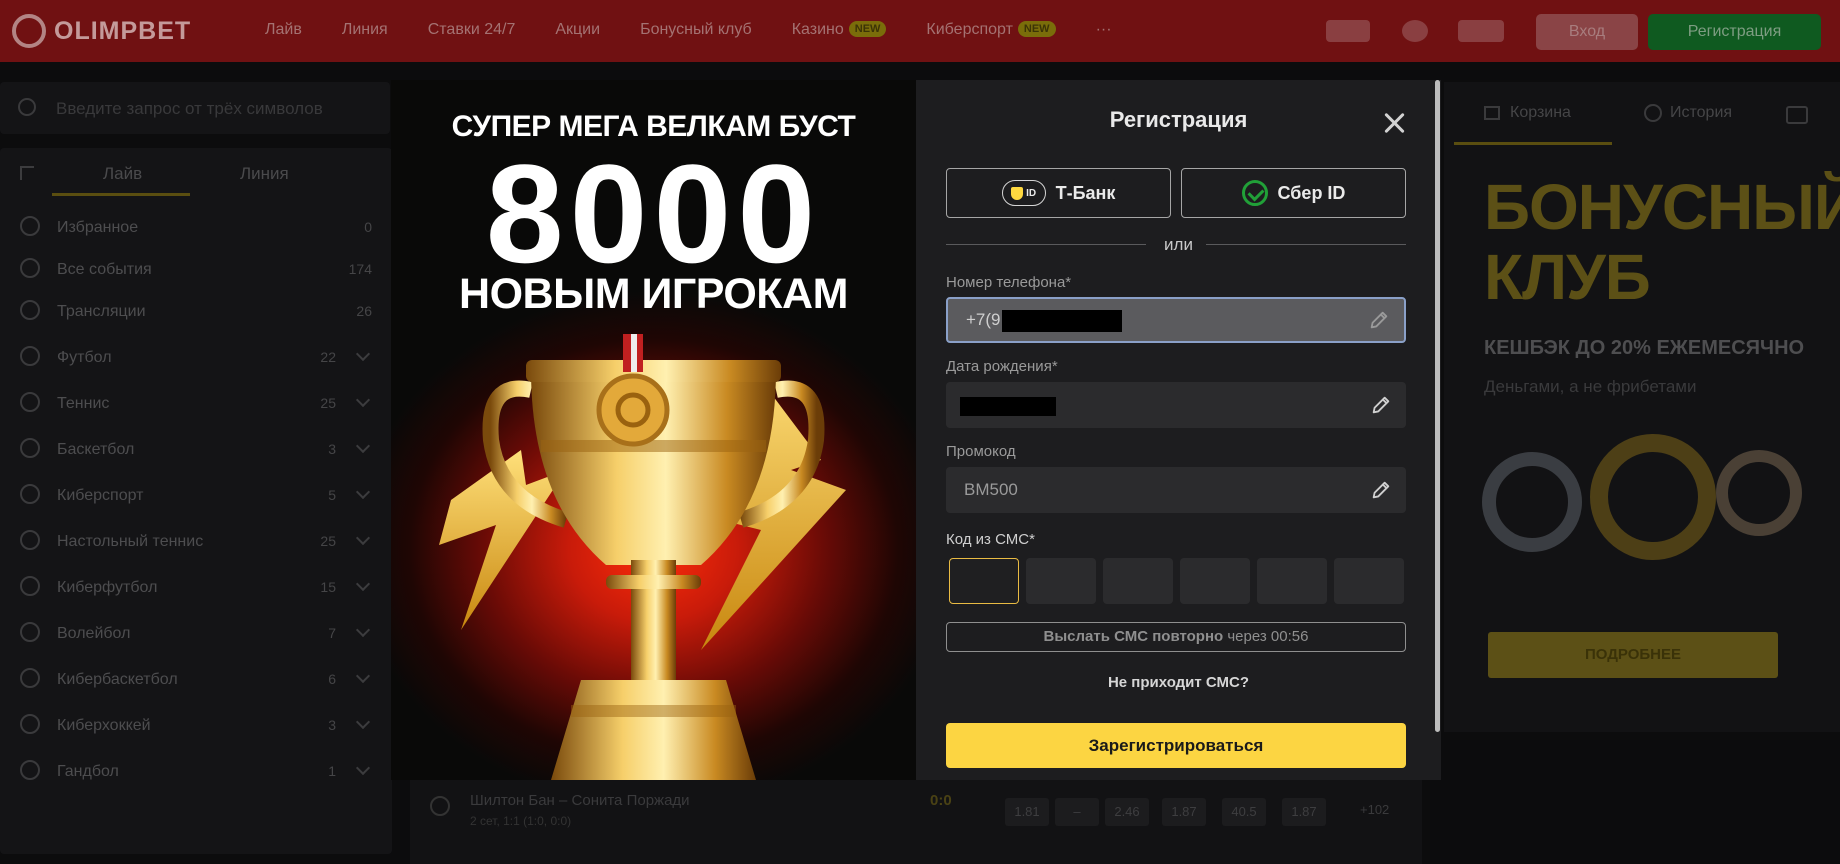 The image size is (1840, 864). I want to click on sidebar-item-label: Настольный теннис, so click(130, 541).